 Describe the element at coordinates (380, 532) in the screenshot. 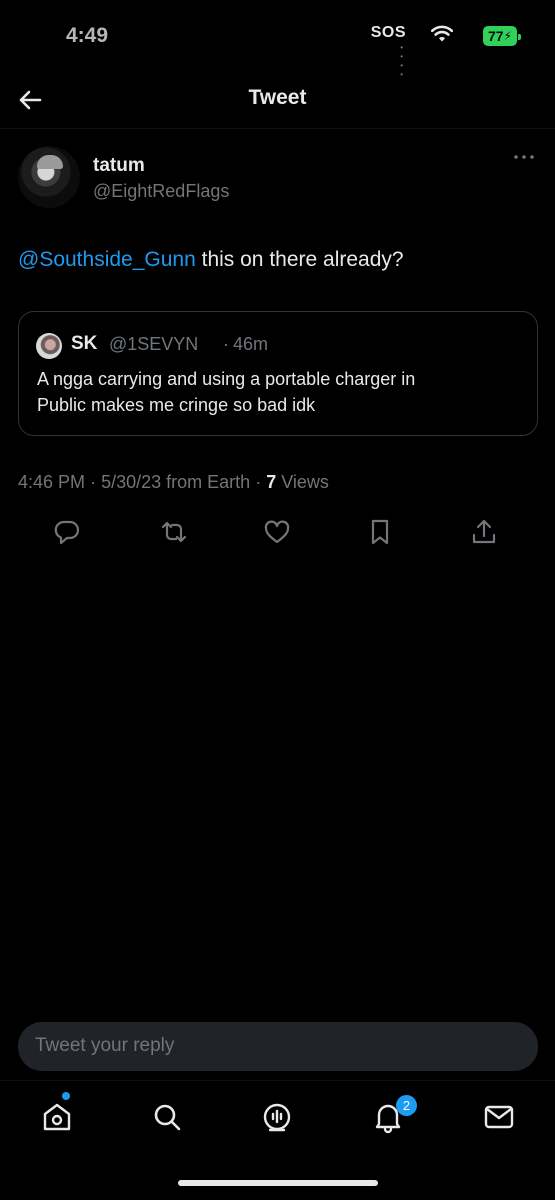

I see `bookmark-icon` at that location.